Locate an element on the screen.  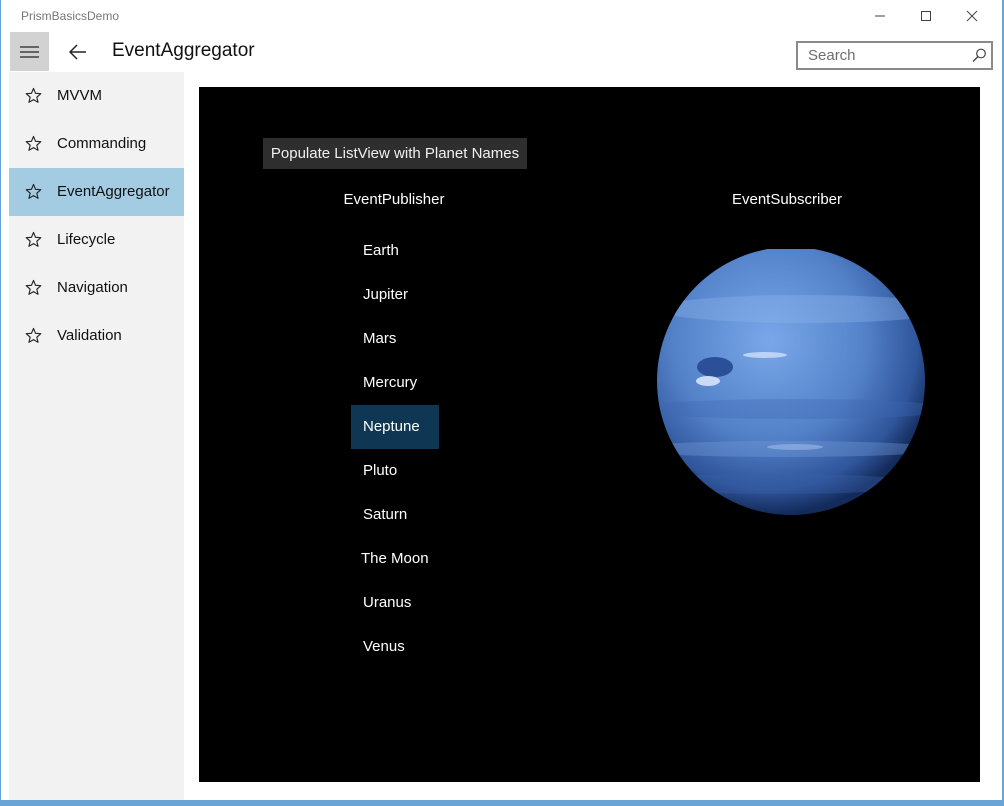
list-item: Jupiter is located at coordinates (395, 295).